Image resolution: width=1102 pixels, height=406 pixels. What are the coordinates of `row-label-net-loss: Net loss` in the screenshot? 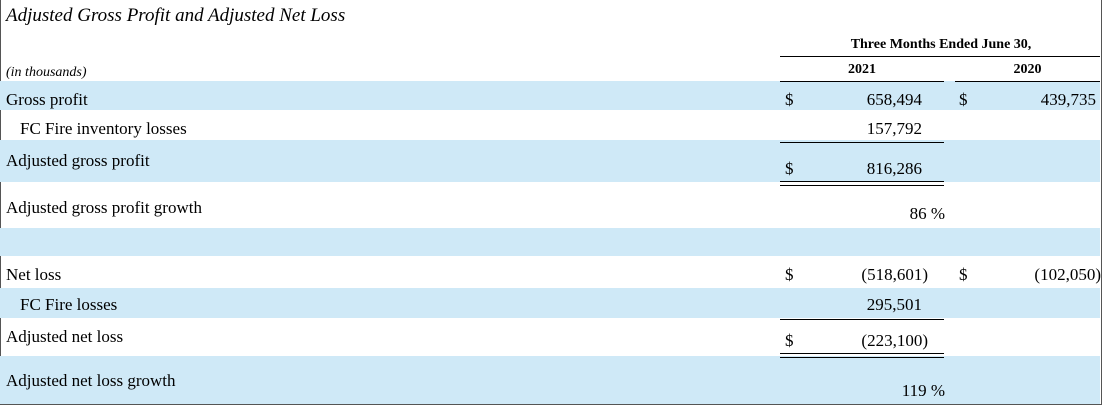 It's located at (34, 274).